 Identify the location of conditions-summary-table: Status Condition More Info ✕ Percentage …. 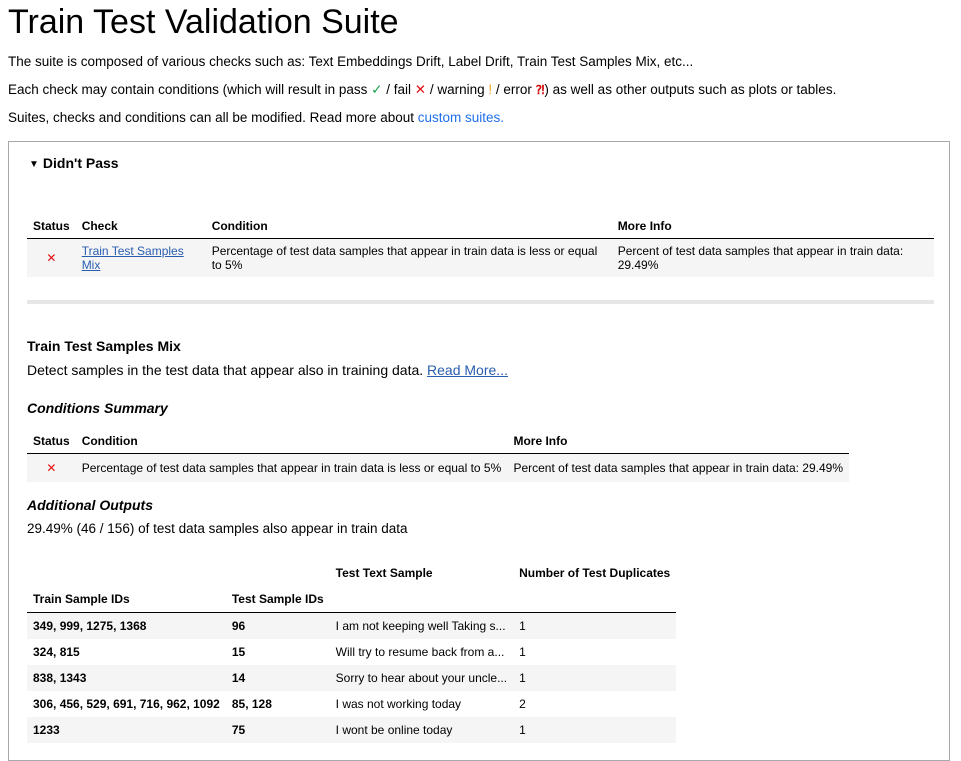
(438, 455).